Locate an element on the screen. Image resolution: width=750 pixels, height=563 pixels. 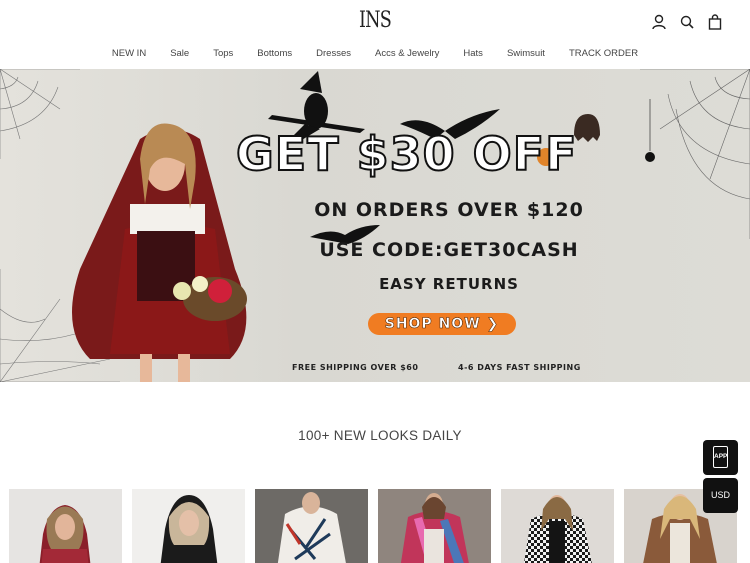
app-download-button: APP is located at coordinates (720, 457).